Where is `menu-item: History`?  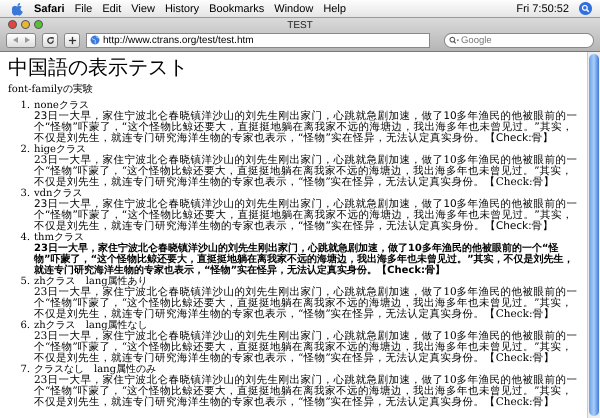 menu-item: History is located at coordinates (182, 8).